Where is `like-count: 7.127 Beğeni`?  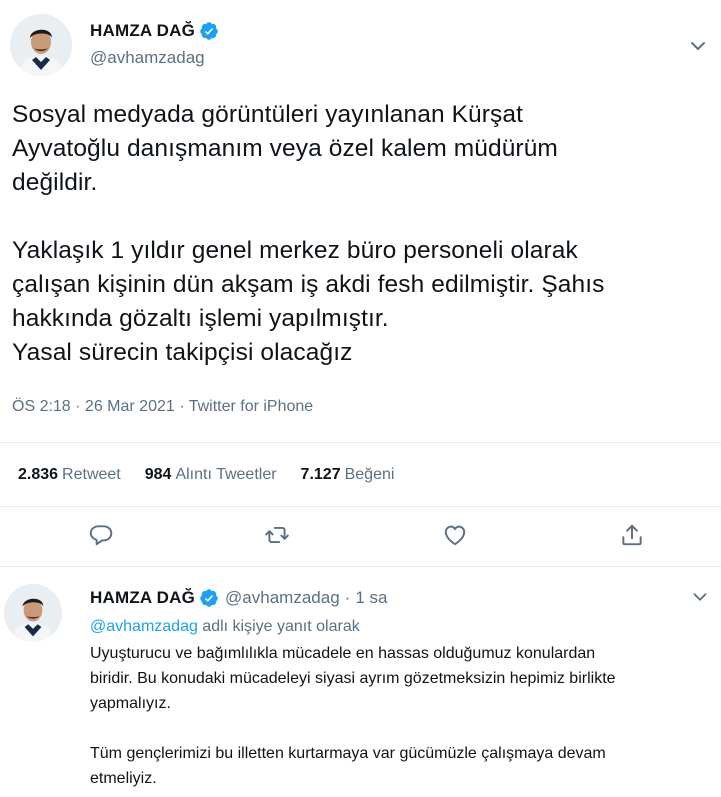
like-count: 7.127 Beğeni is located at coordinates (348, 475).